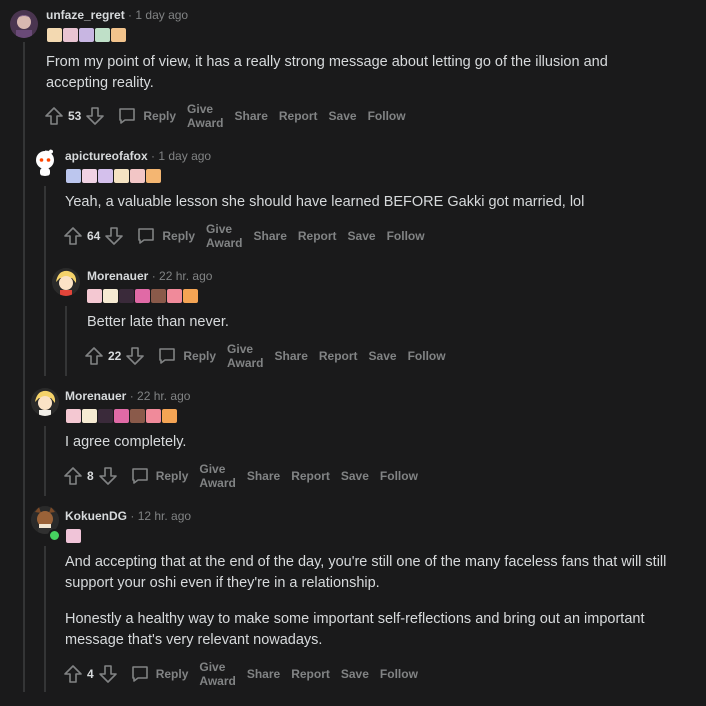 Image resolution: width=706 pixels, height=706 pixels. I want to click on comment-paragraph: Better late than never., so click(158, 322).